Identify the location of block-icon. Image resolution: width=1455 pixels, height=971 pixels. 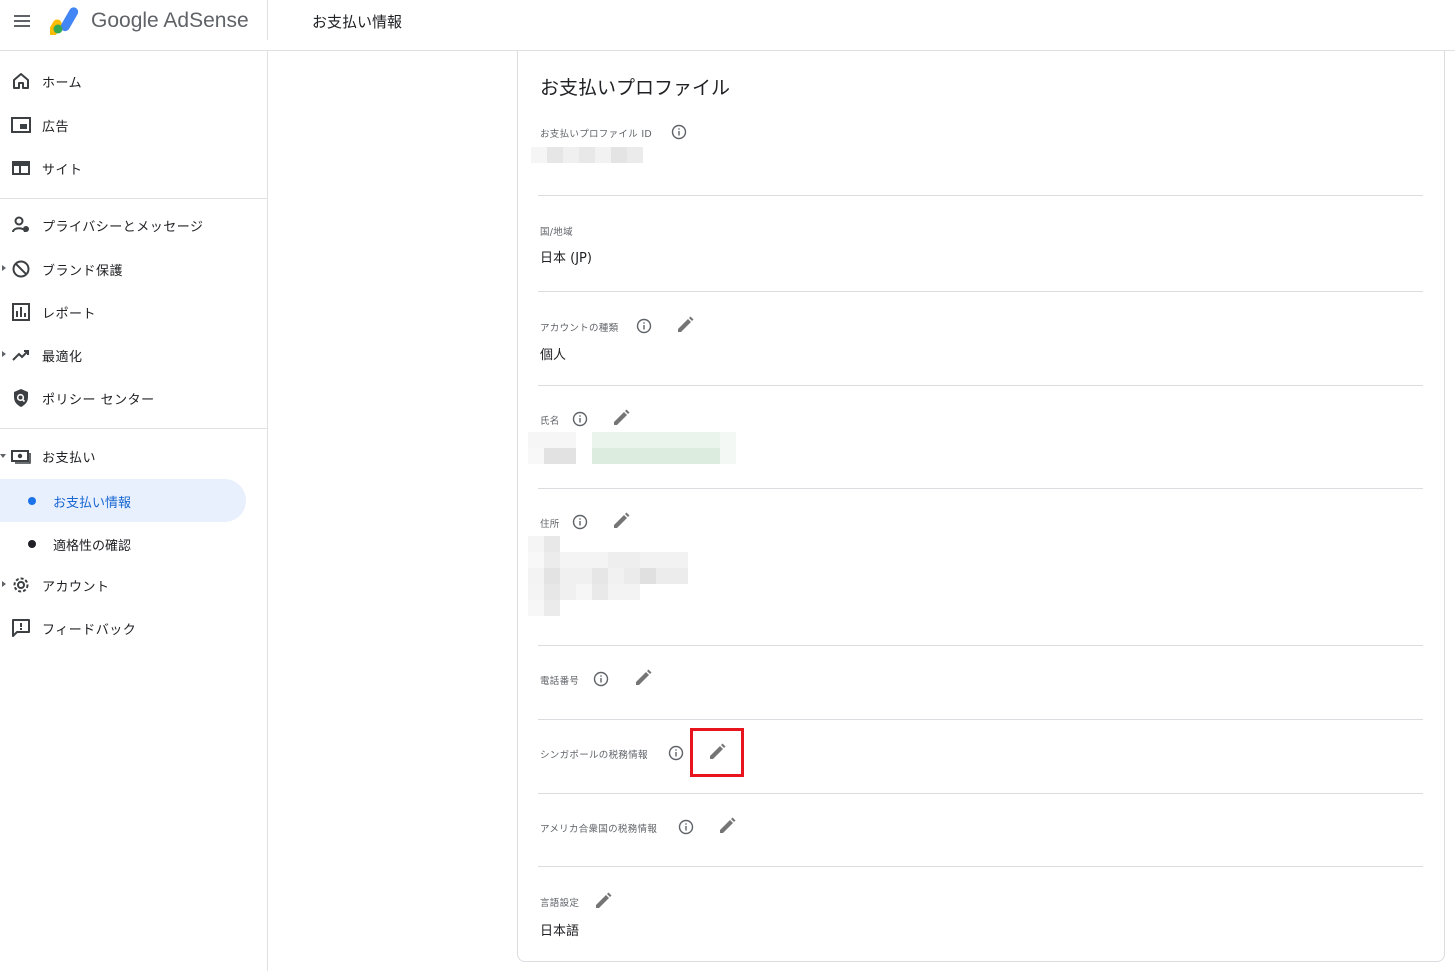
(21, 269).